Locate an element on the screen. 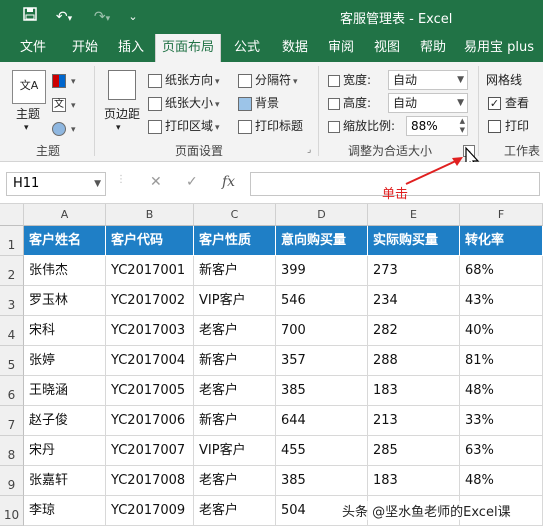 The image size is (543, 527). table-cell: 张婷 is located at coordinates (65, 361).